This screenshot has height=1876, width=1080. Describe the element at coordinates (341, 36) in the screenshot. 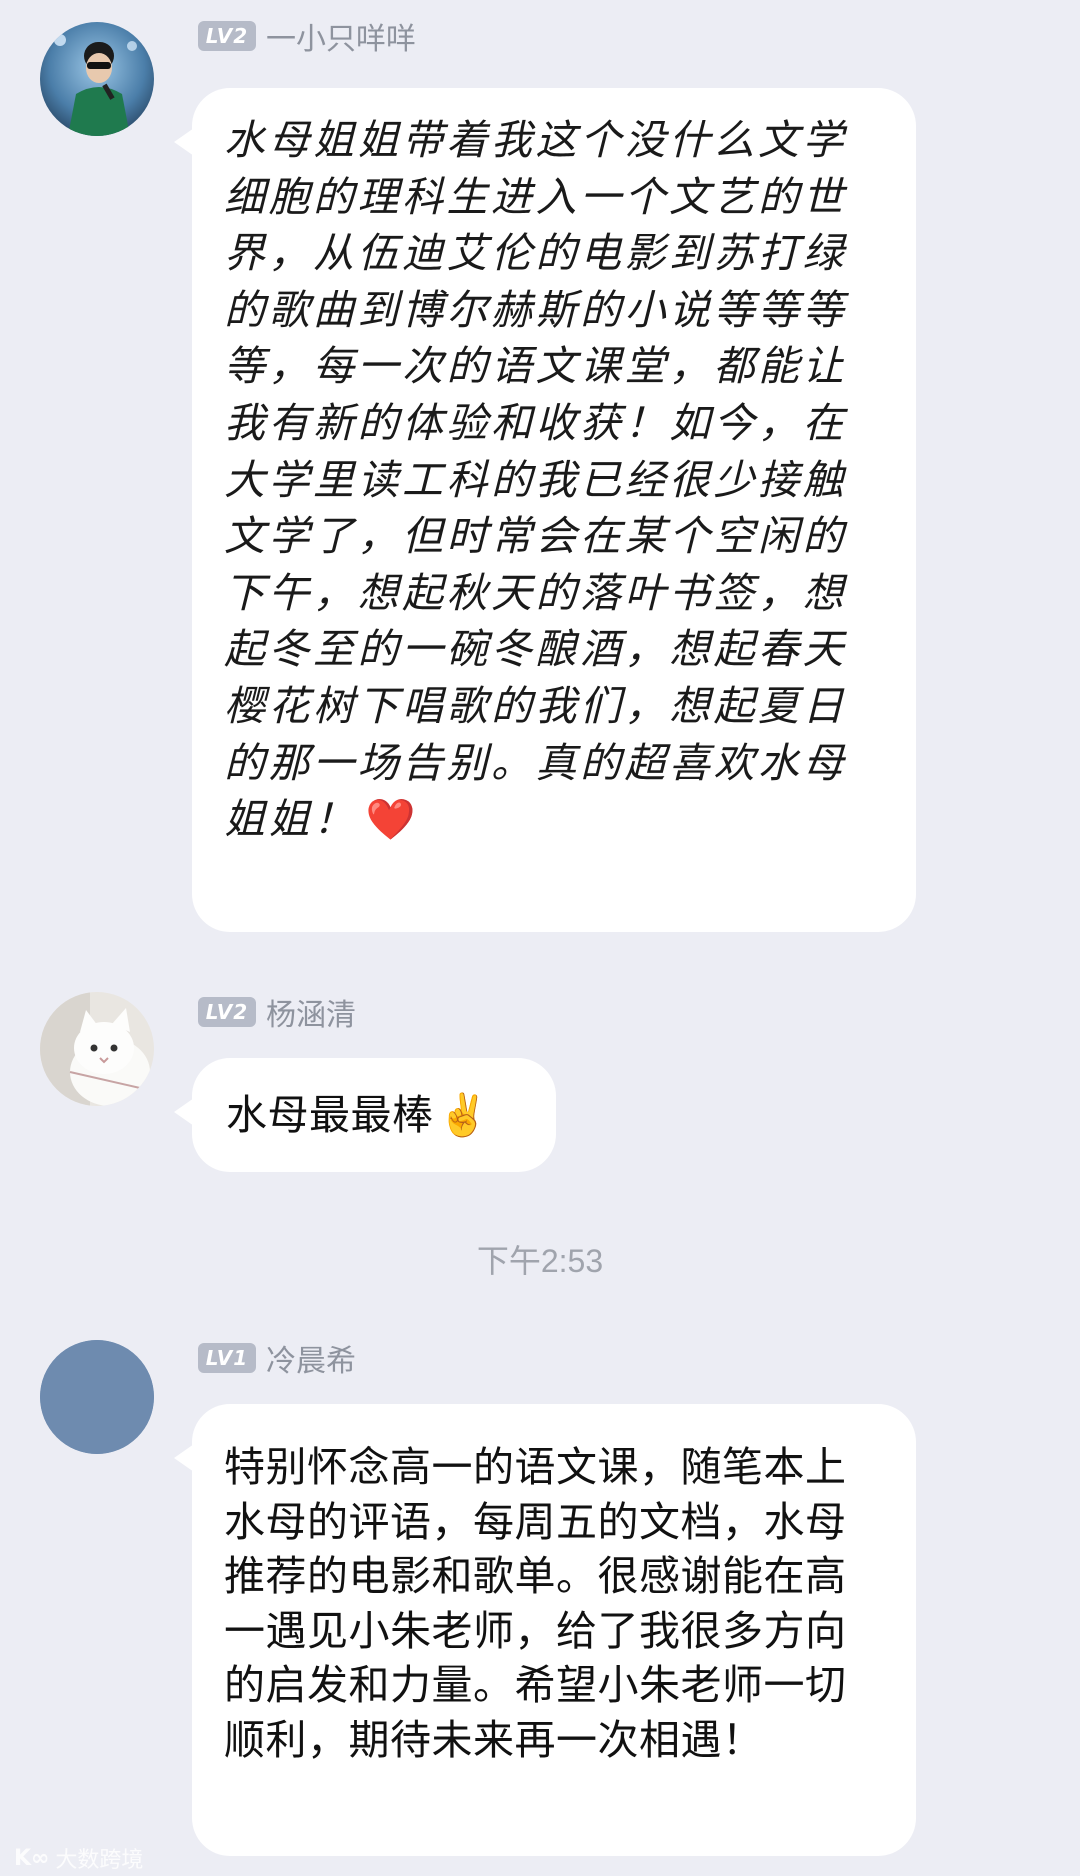

I see `sender-name: 一小只咩咩` at that location.